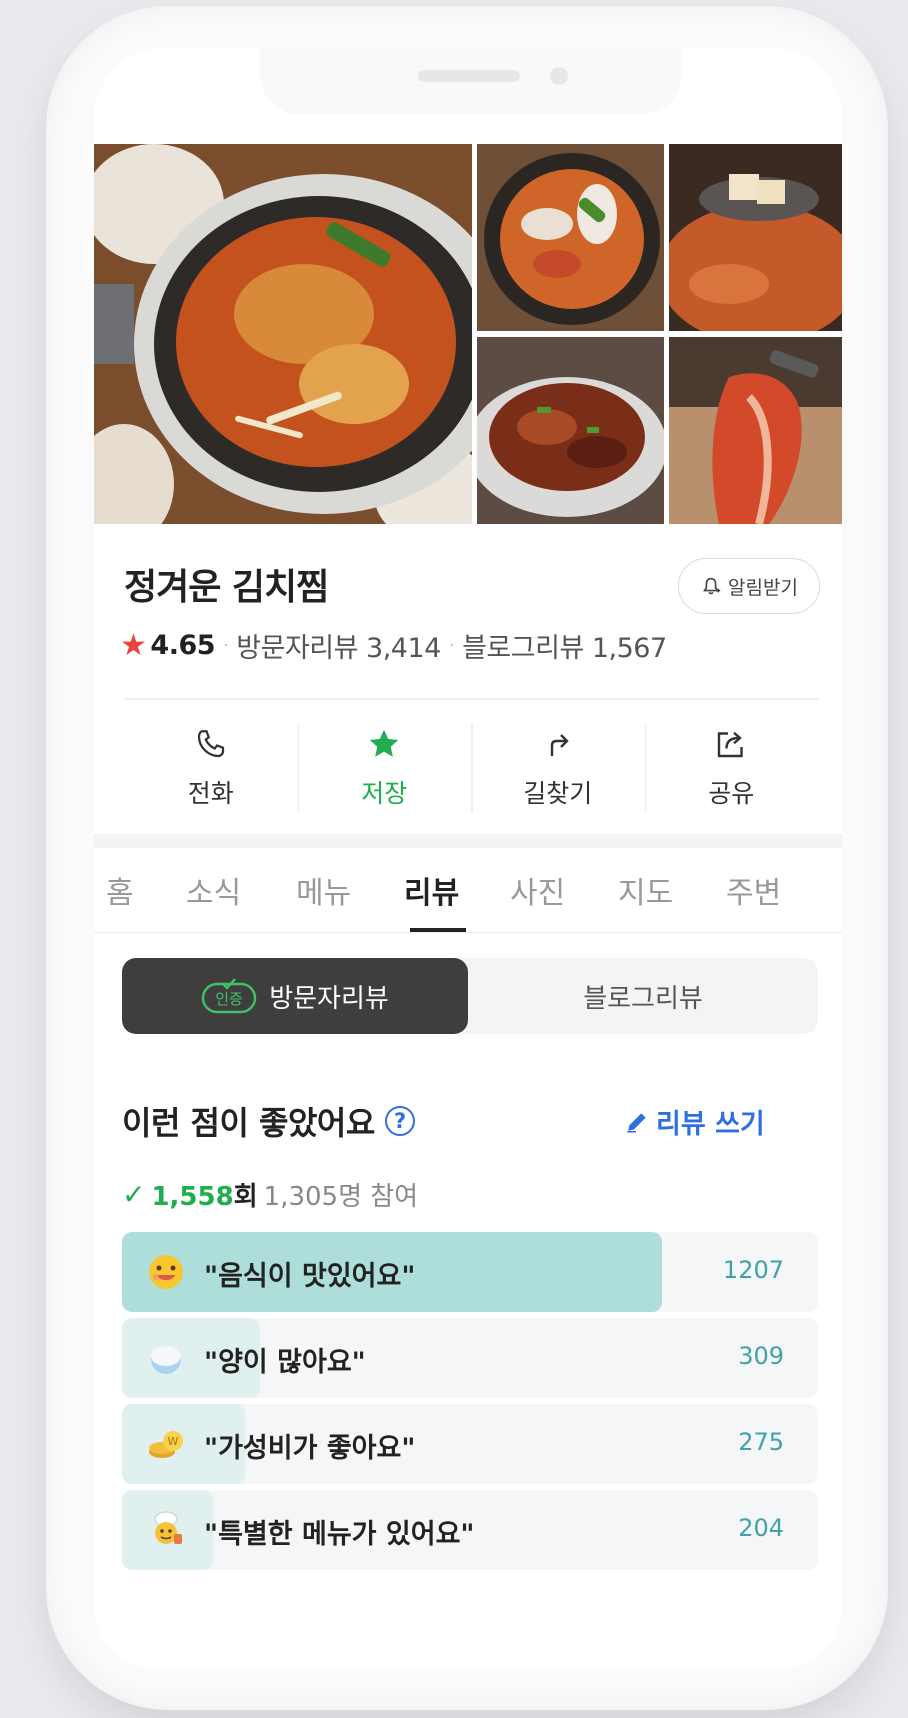 This screenshot has height=1718, width=908. I want to click on rating-value: 4.65, so click(183, 645).